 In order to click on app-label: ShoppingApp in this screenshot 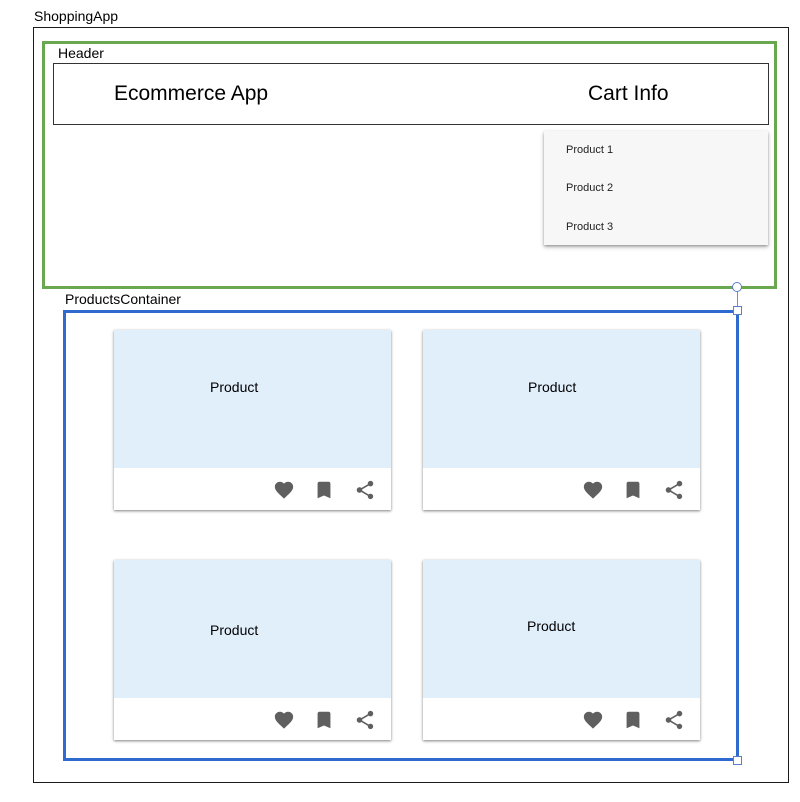, I will do `click(76, 16)`.